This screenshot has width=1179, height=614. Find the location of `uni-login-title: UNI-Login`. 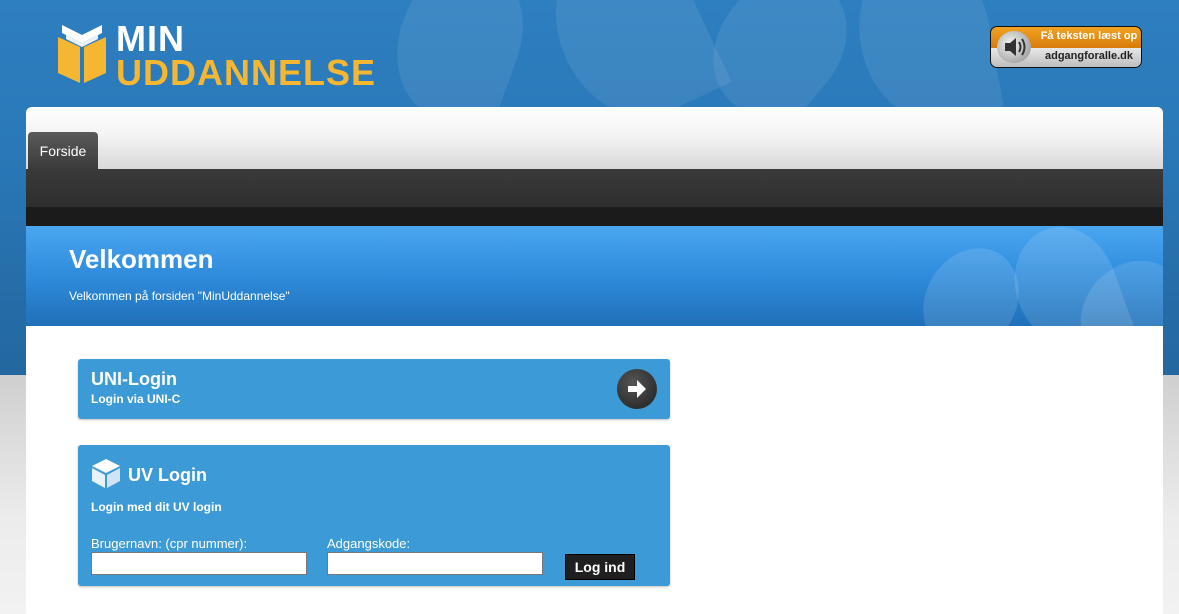

uni-login-title: UNI-Login is located at coordinates (134, 379).